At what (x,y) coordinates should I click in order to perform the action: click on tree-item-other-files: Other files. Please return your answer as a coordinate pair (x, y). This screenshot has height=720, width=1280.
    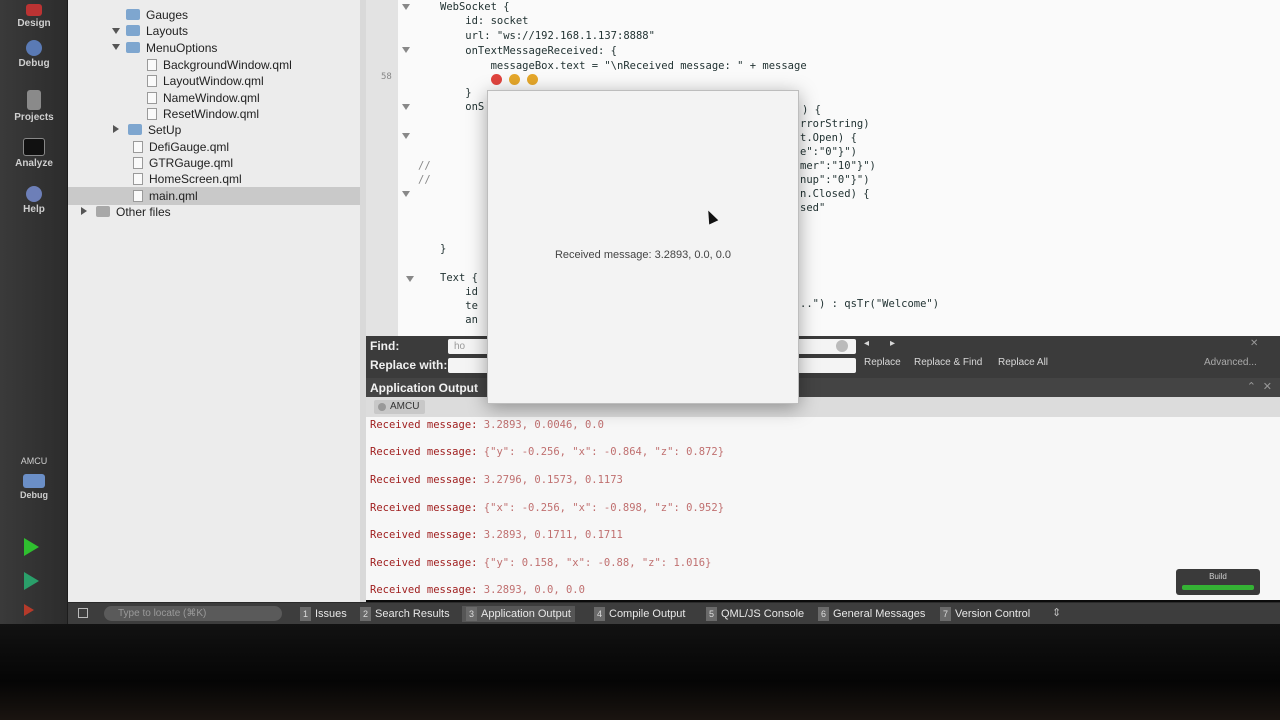
    Looking at the image, I should click on (133, 212).